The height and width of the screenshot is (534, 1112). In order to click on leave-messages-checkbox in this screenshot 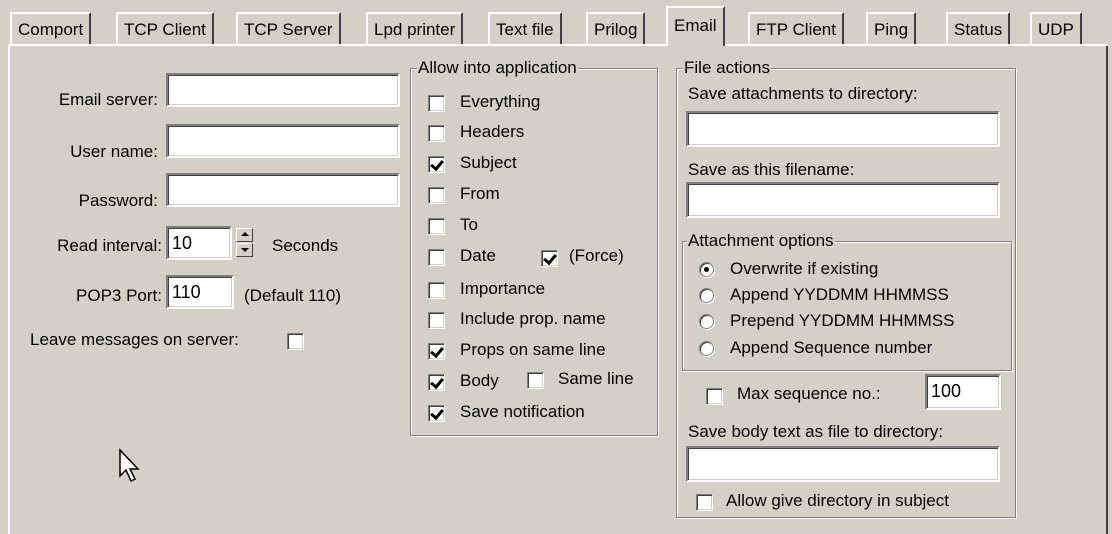, I will do `click(295, 341)`.